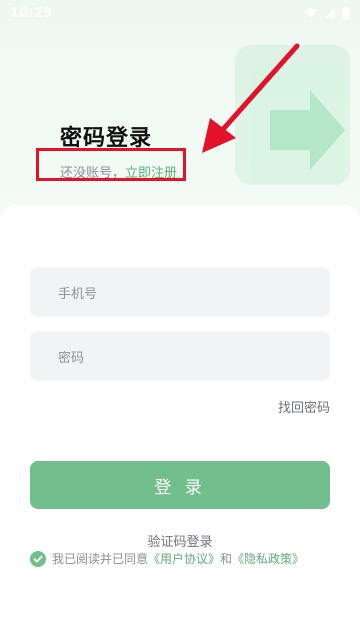  What do you see at coordinates (180, 292) in the screenshot?
I see `phone-input: 手机号` at bounding box center [180, 292].